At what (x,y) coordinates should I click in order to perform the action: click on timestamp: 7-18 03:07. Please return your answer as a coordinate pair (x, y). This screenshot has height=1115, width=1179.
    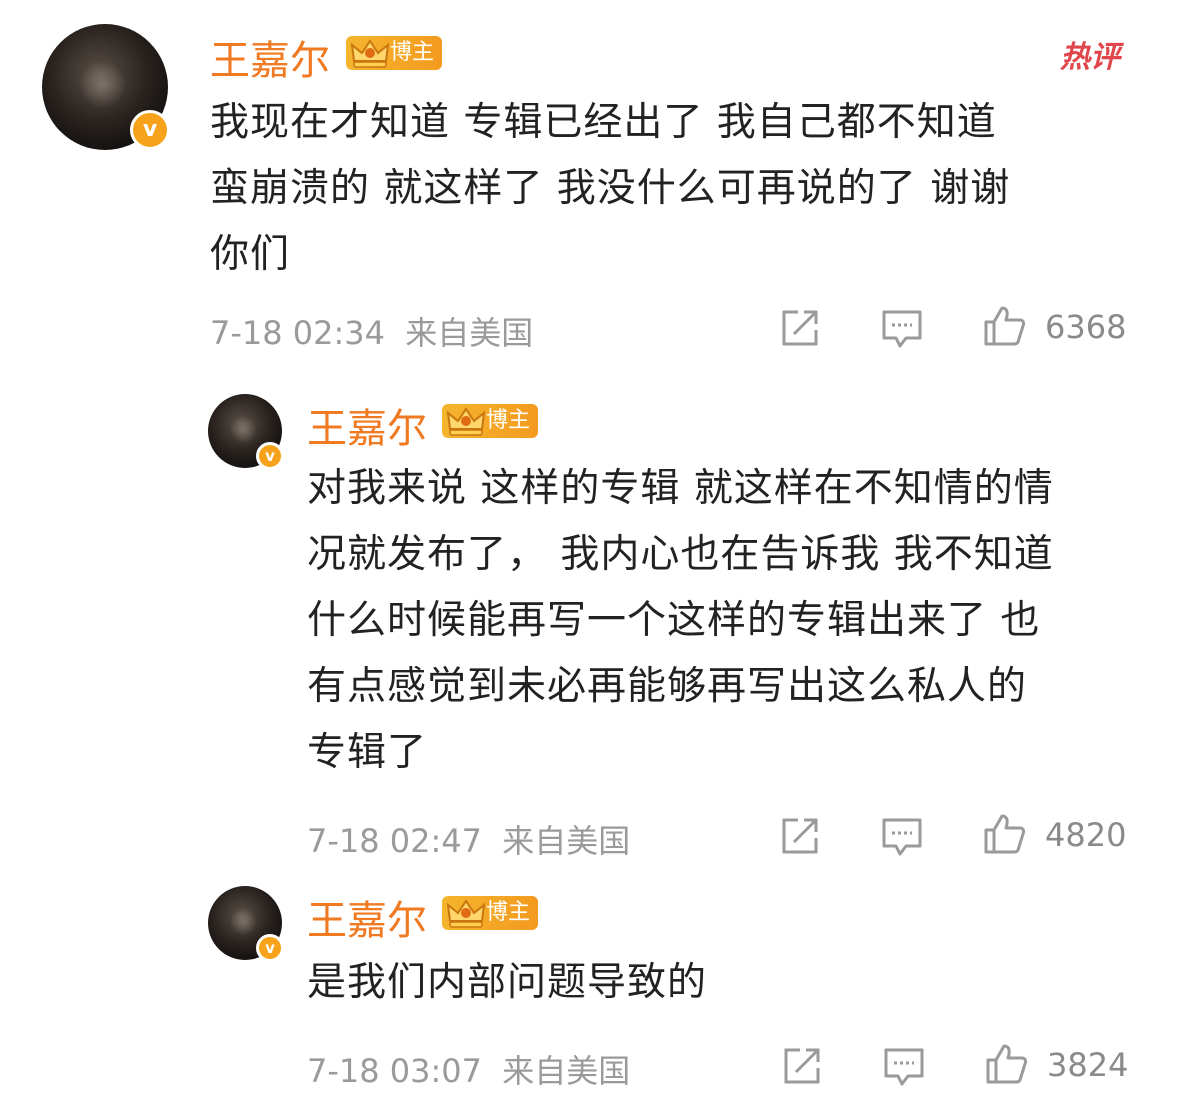
    Looking at the image, I should click on (395, 1071).